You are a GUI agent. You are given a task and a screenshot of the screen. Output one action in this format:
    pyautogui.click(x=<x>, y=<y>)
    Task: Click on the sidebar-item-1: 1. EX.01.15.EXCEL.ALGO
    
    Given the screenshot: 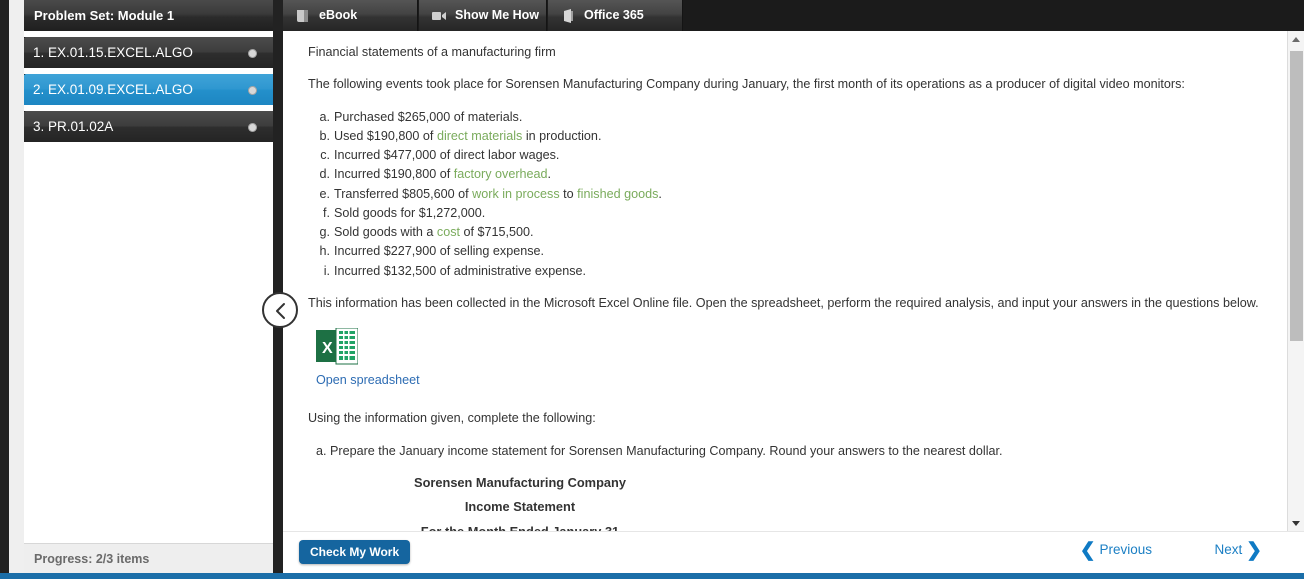 What is the action you would take?
    pyautogui.click(x=148, y=52)
    